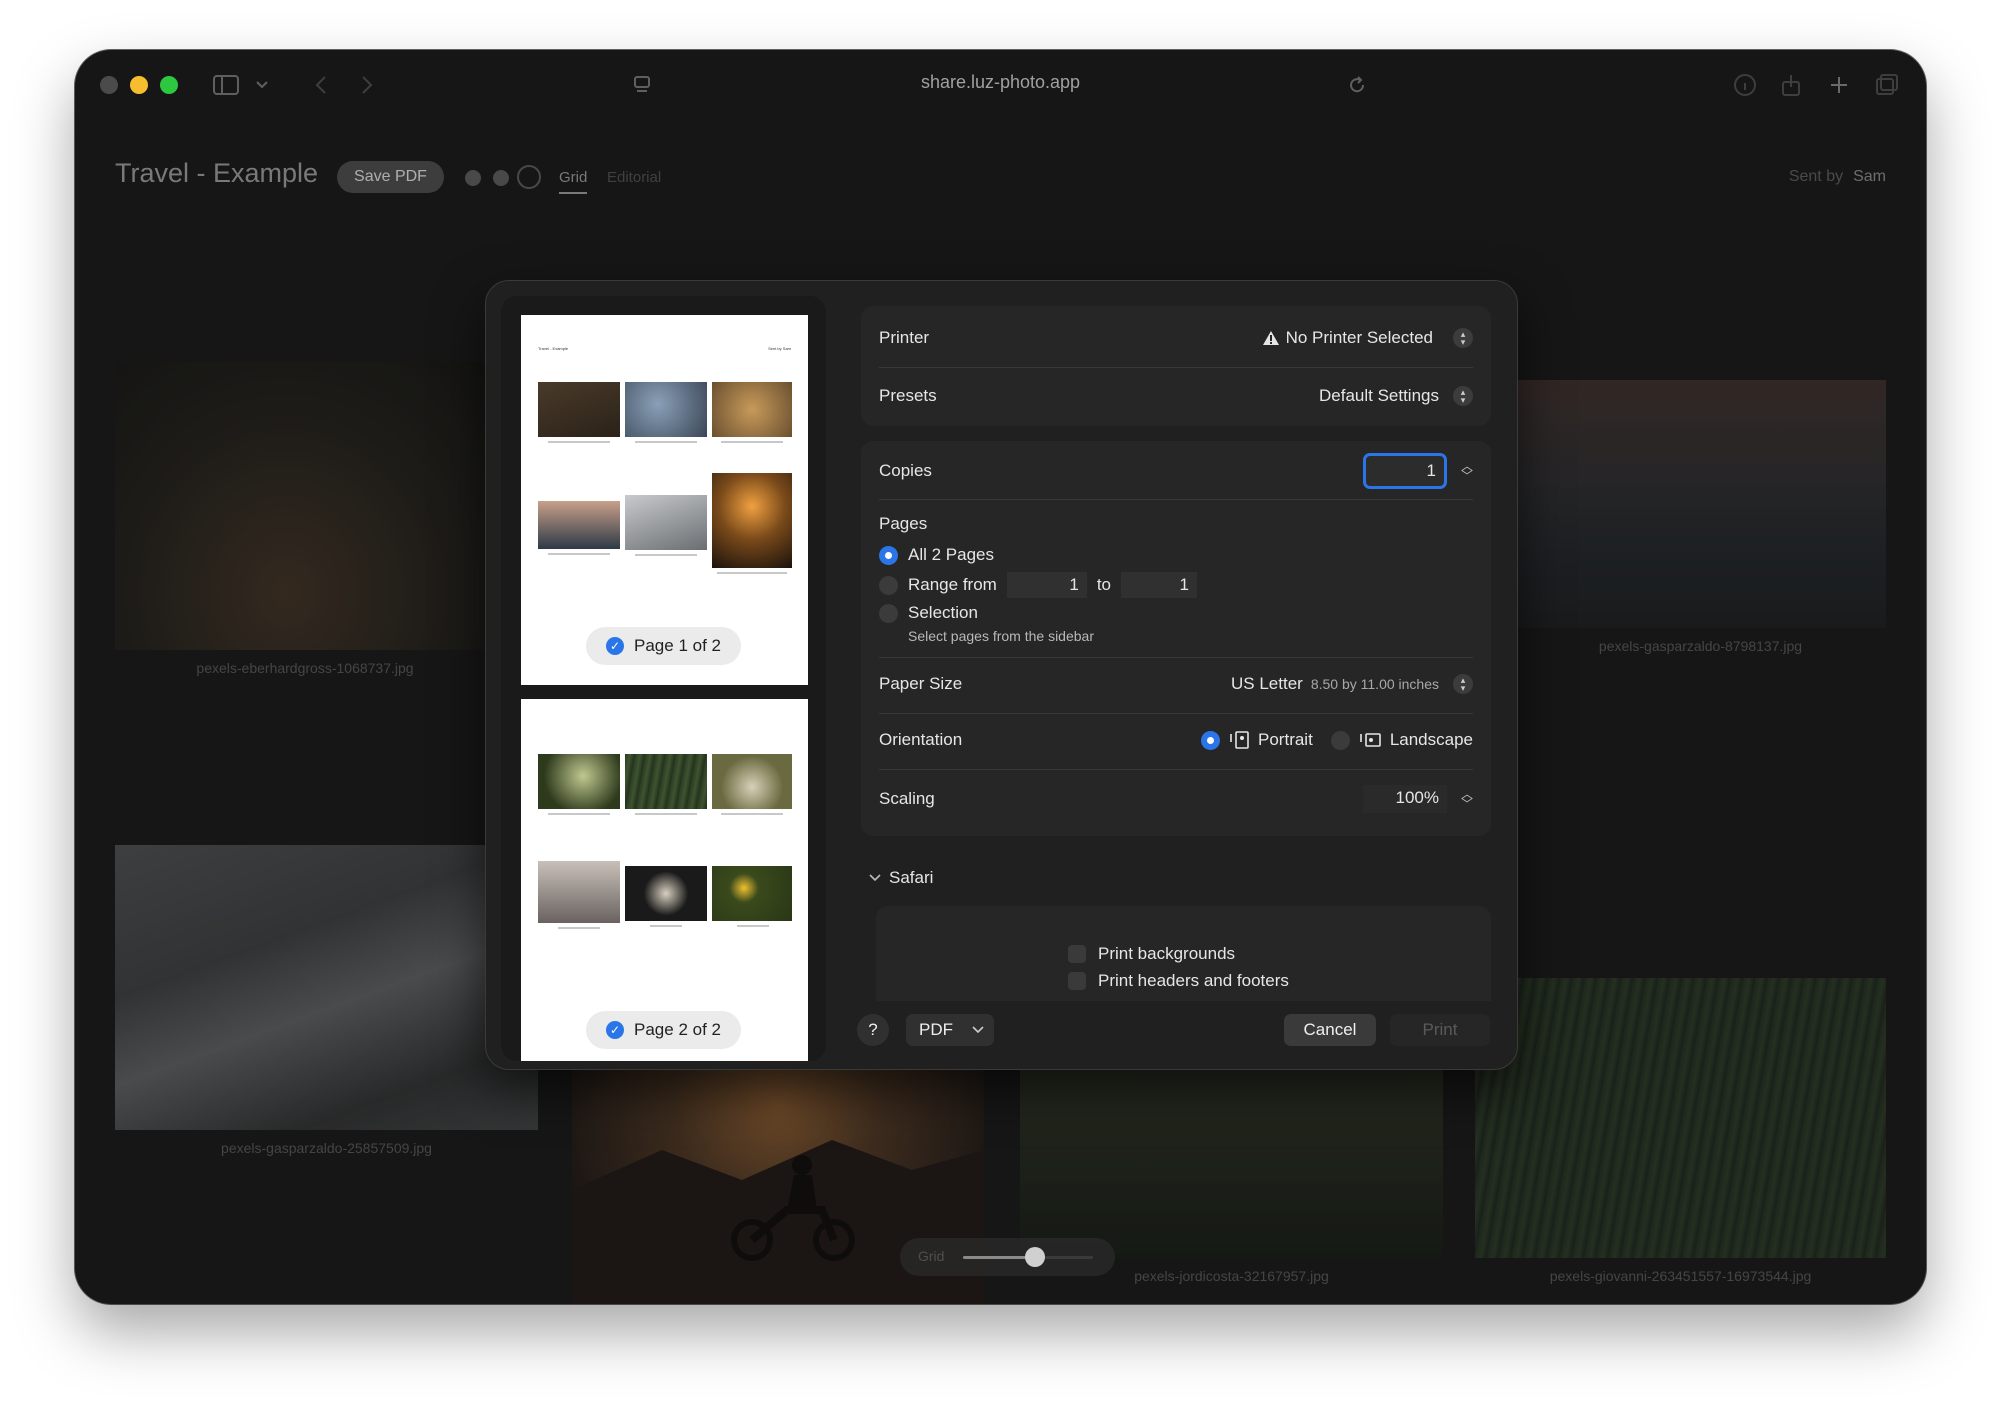  What do you see at coordinates (952, 584) in the screenshot?
I see `pages-range-label: Range from` at bounding box center [952, 584].